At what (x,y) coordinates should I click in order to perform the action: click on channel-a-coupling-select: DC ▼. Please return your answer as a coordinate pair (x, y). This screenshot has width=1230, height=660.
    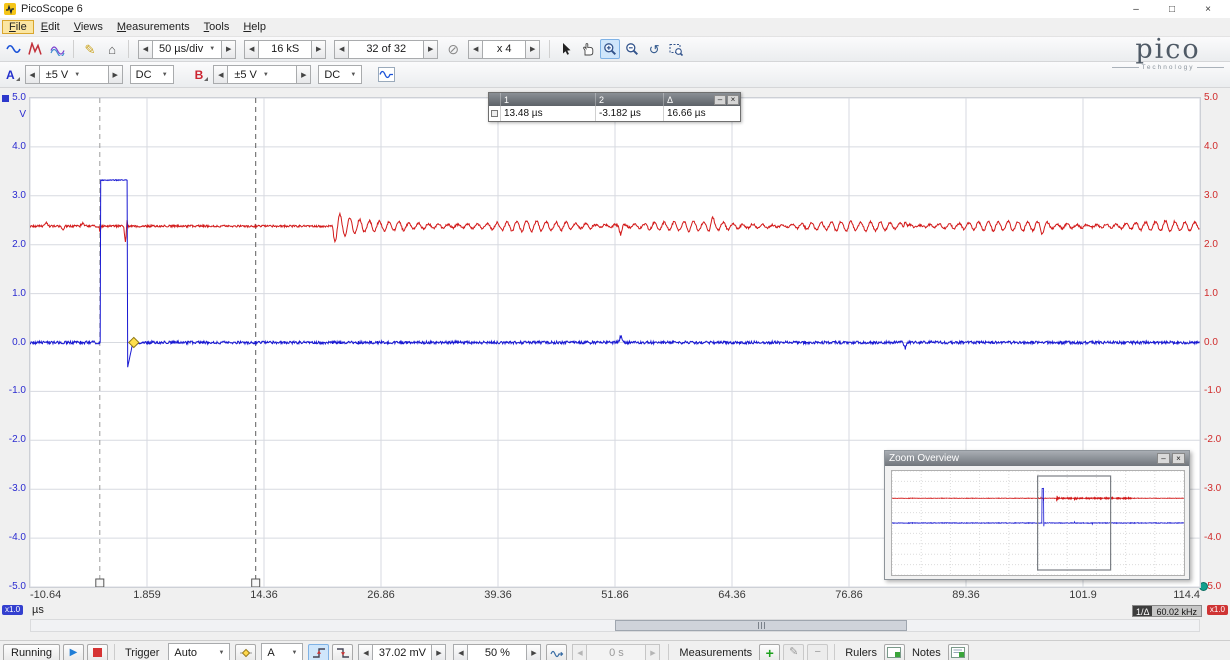
    Looking at the image, I should click on (151, 74).